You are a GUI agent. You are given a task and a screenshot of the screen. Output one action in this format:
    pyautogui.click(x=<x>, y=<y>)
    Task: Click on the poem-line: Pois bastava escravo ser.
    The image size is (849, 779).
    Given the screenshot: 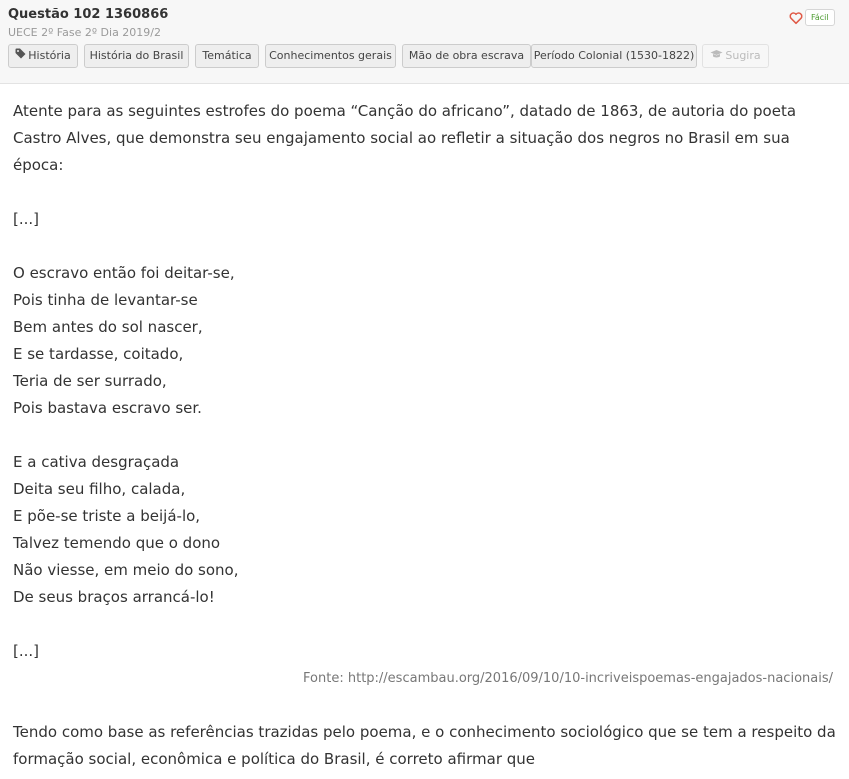 What is the action you would take?
    pyautogui.click(x=107, y=408)
    